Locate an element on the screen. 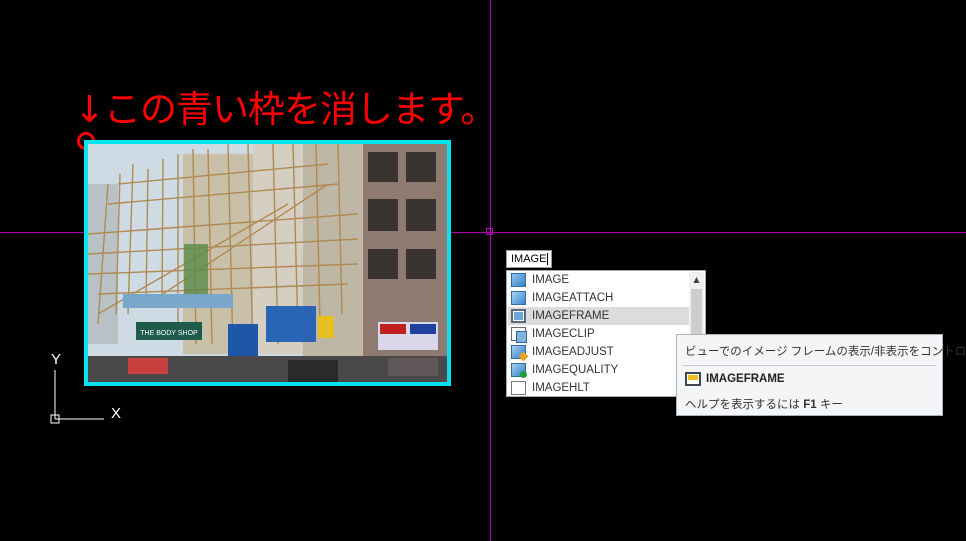 The width and height of the screenshot is (966, 541). autocomplete-item-imageadjust: IMAGEADJUST is located at coordinates (599, 352).